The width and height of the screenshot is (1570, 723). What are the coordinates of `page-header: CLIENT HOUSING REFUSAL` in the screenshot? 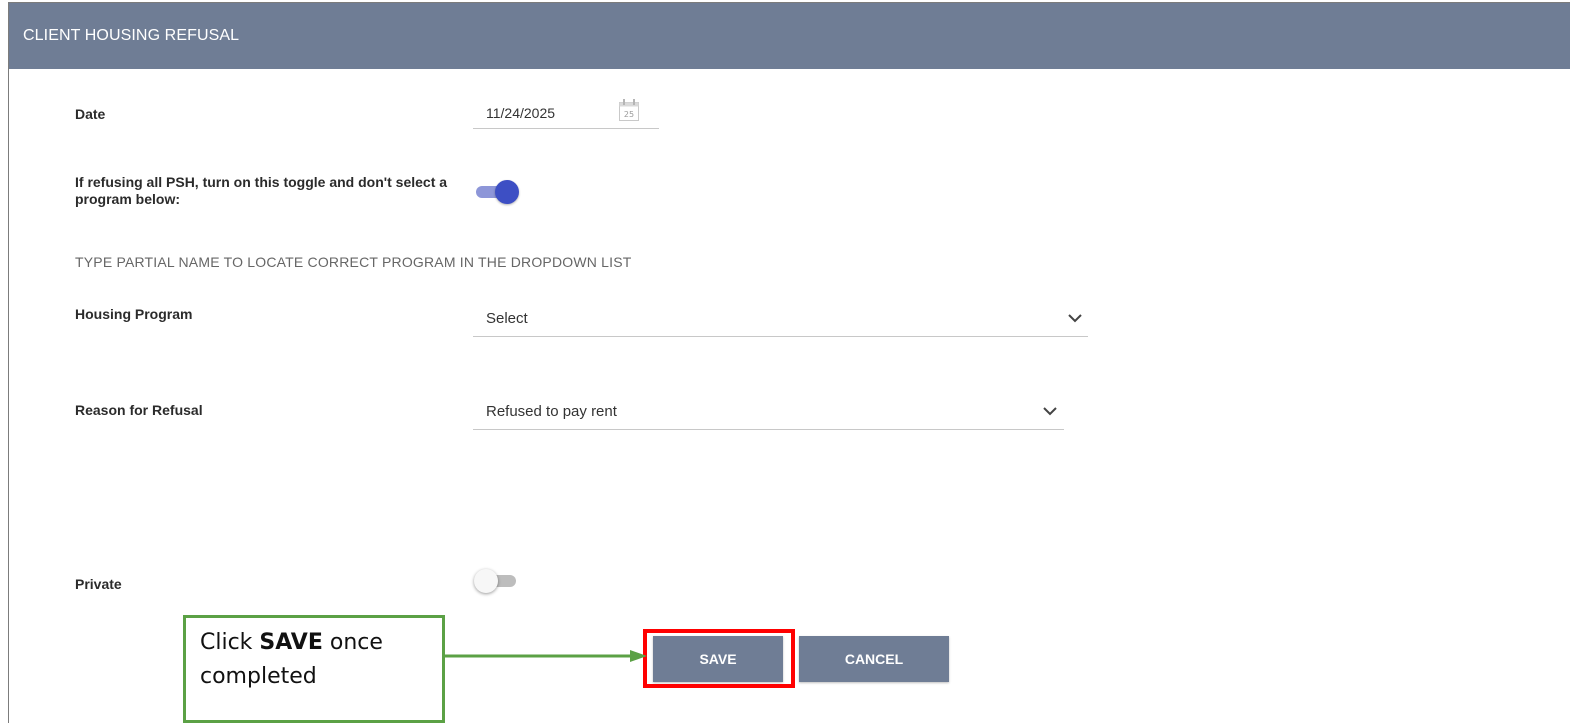 It's located at (789, 36).